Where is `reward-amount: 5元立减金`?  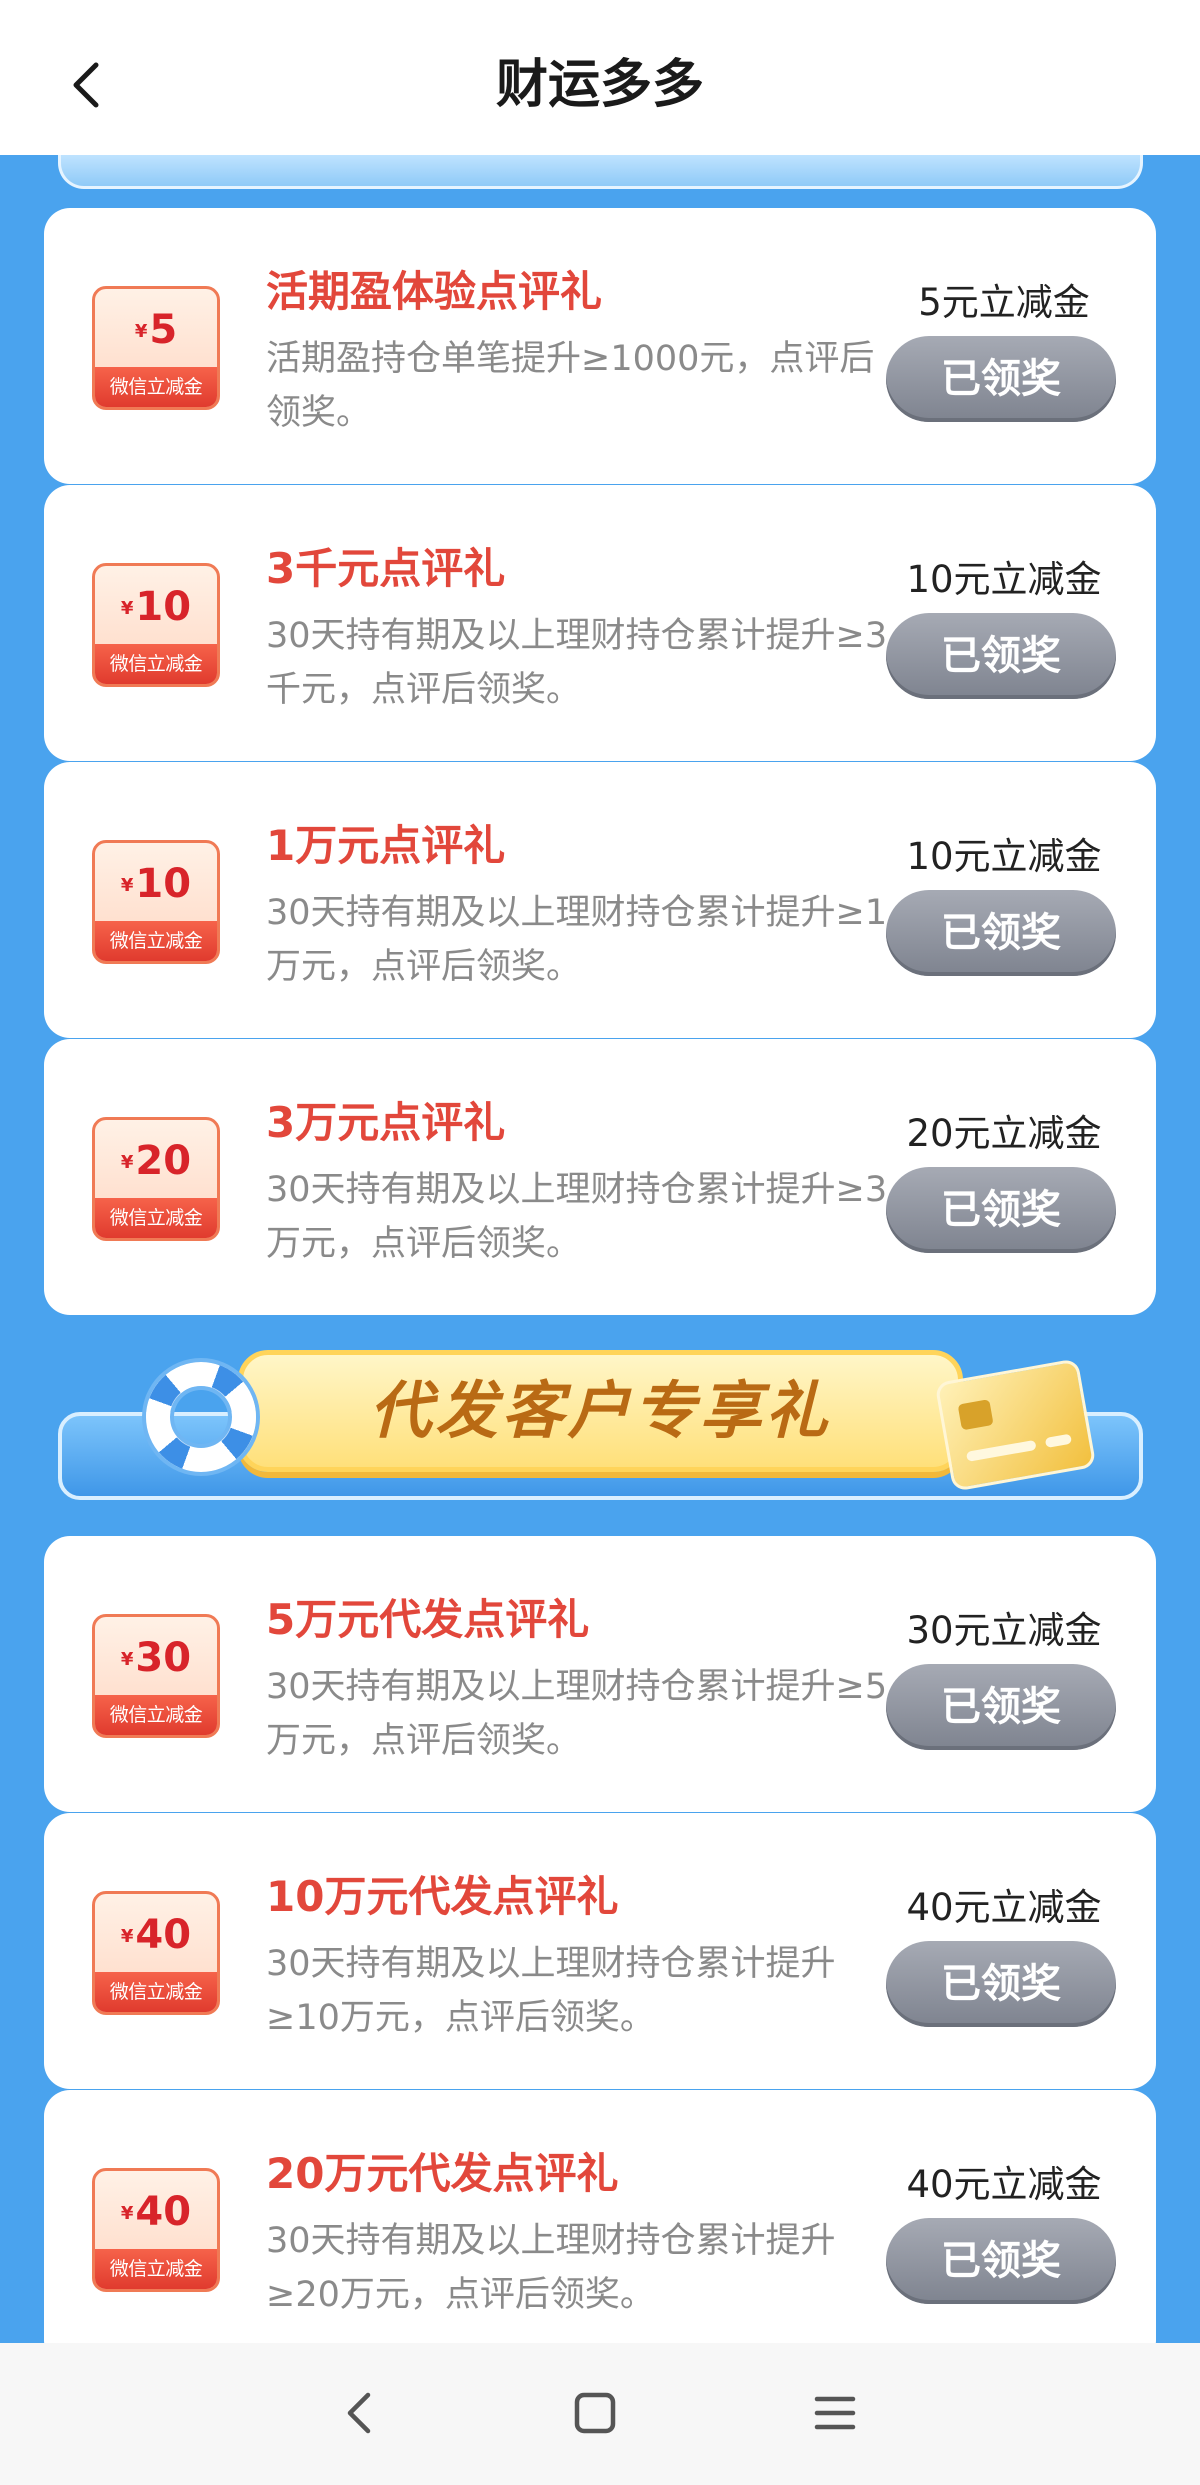
reward-amount: 5元立减金 is located at coordinates (1004, 302).